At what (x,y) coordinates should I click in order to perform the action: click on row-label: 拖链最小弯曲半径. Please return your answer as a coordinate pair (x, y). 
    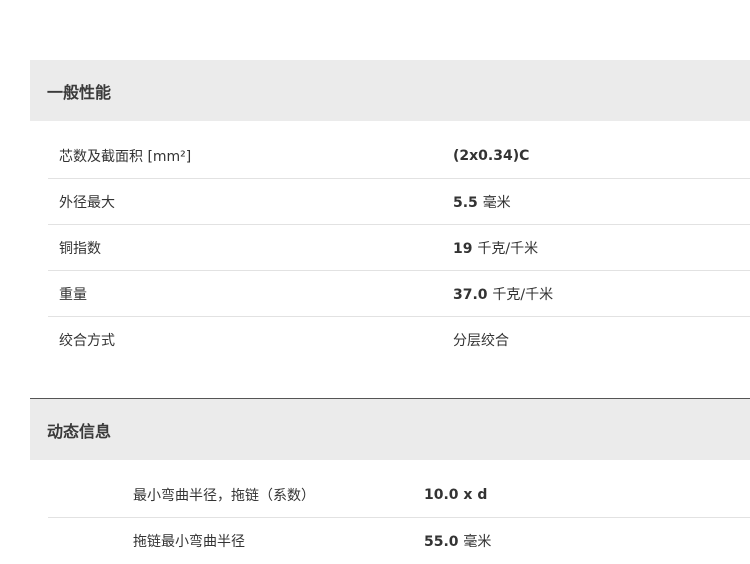
    Looking at the image, I should click on (189, 542).